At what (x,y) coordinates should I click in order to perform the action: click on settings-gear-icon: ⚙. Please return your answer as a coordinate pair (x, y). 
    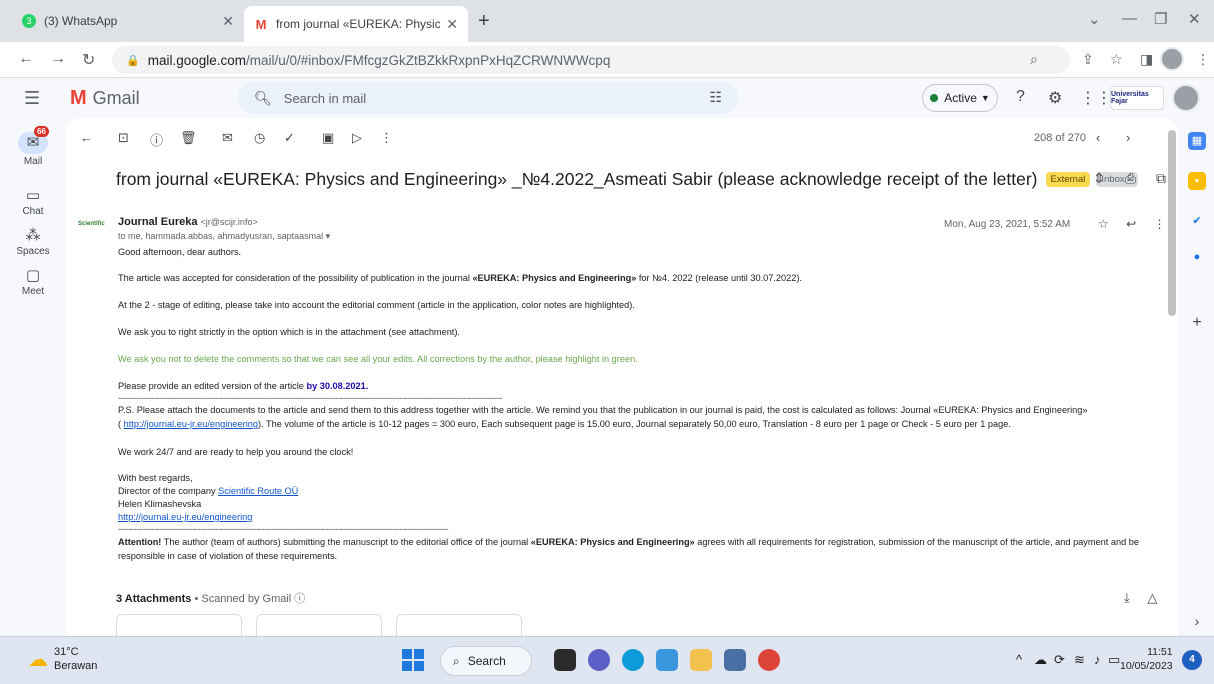
    Looking at the image, I should click on (1055, 98).